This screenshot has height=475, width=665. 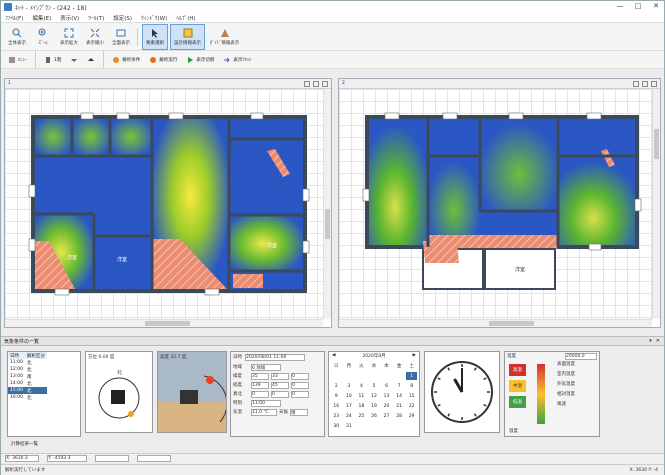 I want to click on latitude-deg-field: 35, so click(x=260, y=376).